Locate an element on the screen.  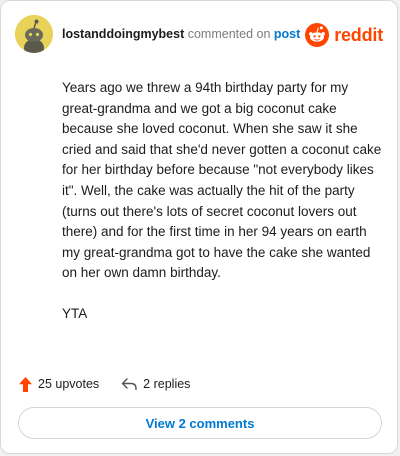
upvote-button: 25 upvotes is located at coordinates (59, 384).